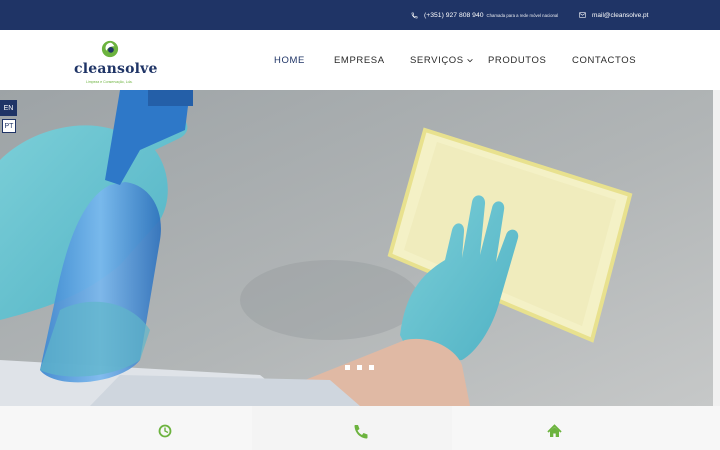 Image resolution: width=720 pixels, height=450 pixels. I want to click on info-phone, so click(352, 428).